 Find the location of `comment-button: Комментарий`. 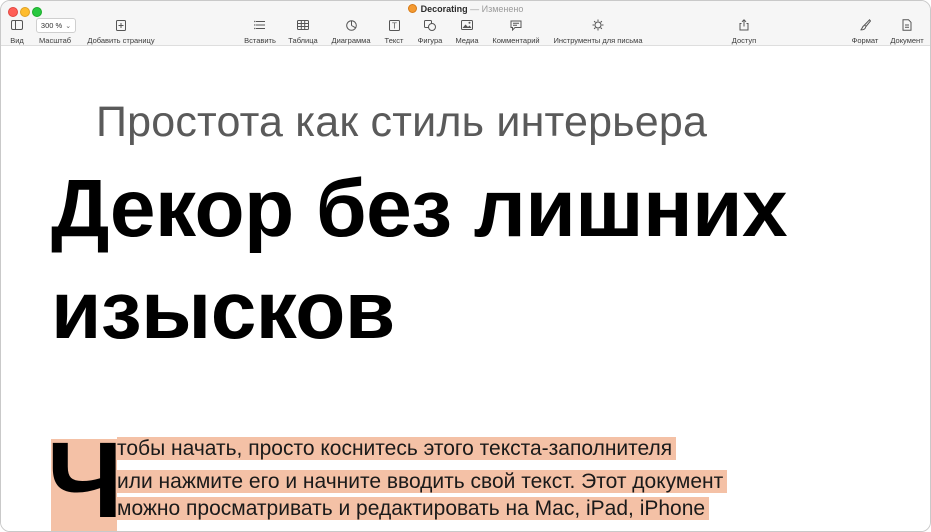

comment-button: Комментарий is located at coordinates (516, 23).